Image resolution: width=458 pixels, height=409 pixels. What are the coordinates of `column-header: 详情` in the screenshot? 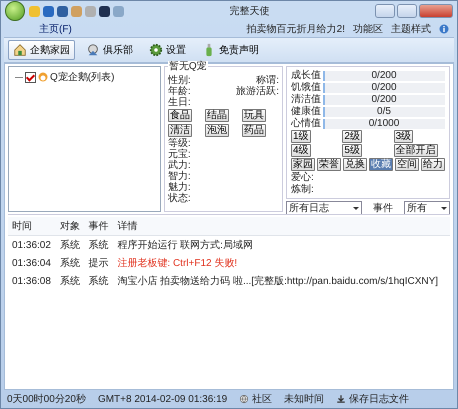 It's located at (281, 226).